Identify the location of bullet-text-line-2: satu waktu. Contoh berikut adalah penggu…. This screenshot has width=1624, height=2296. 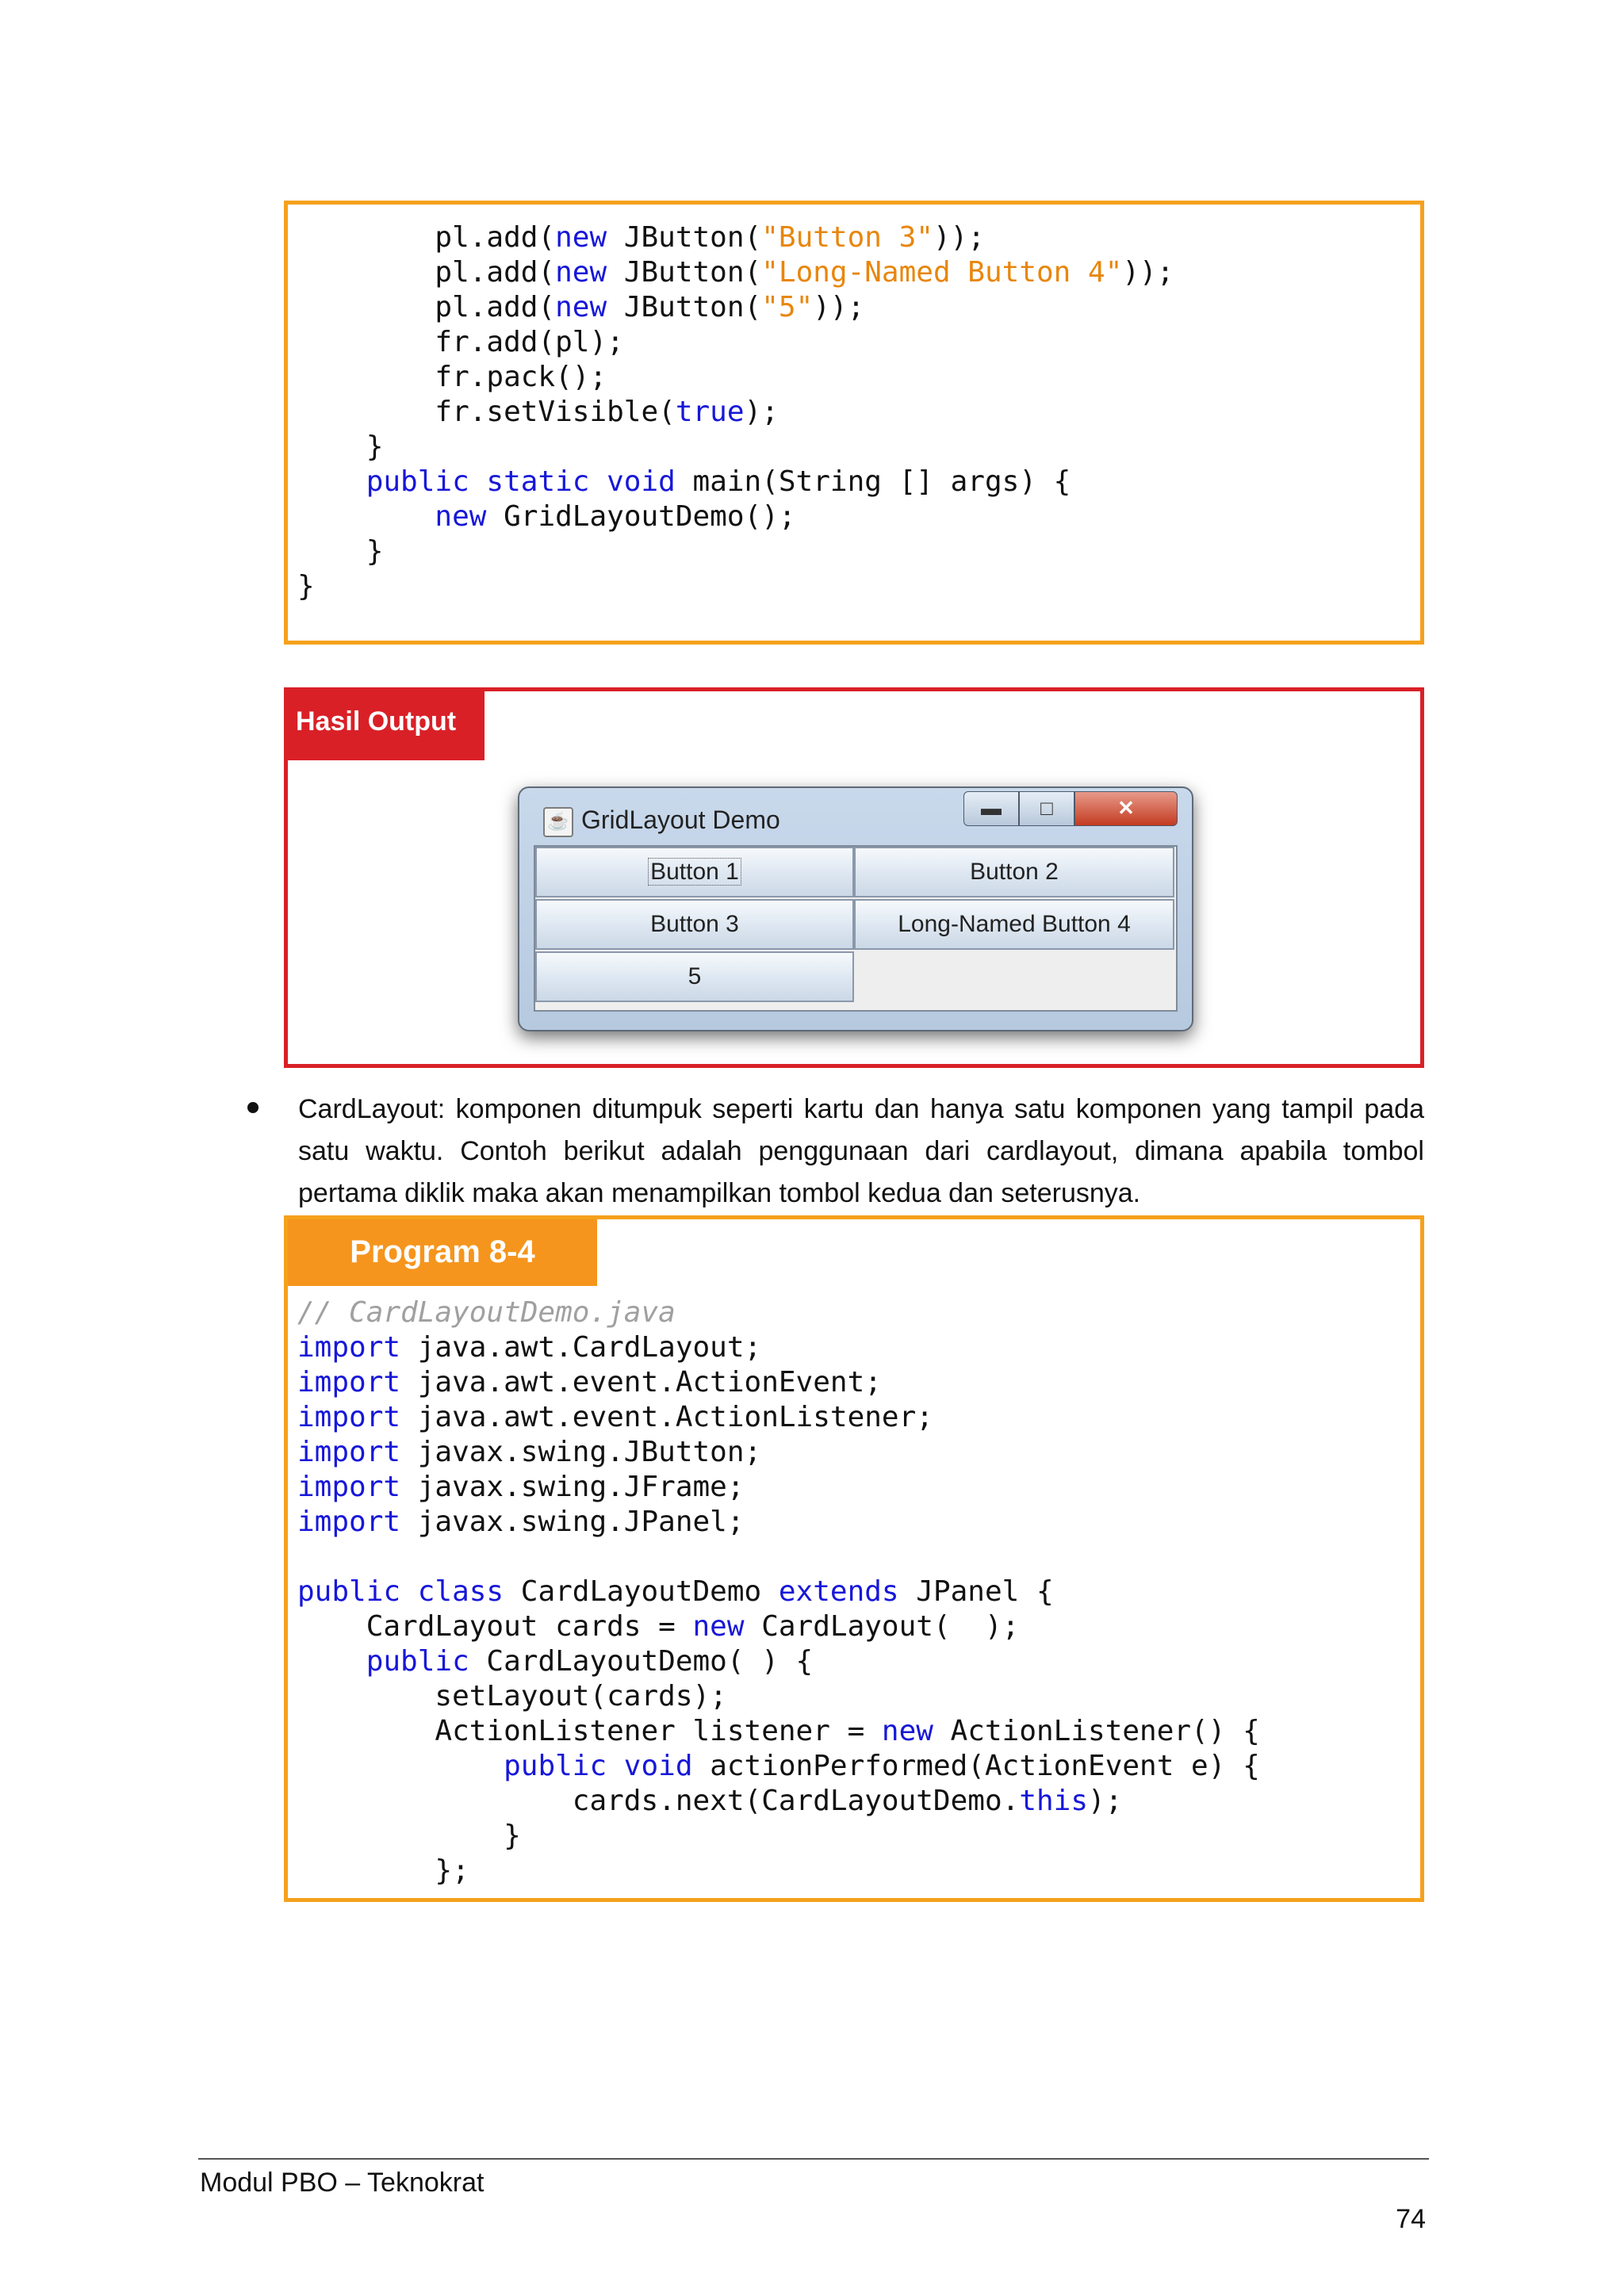
(861, 1151).